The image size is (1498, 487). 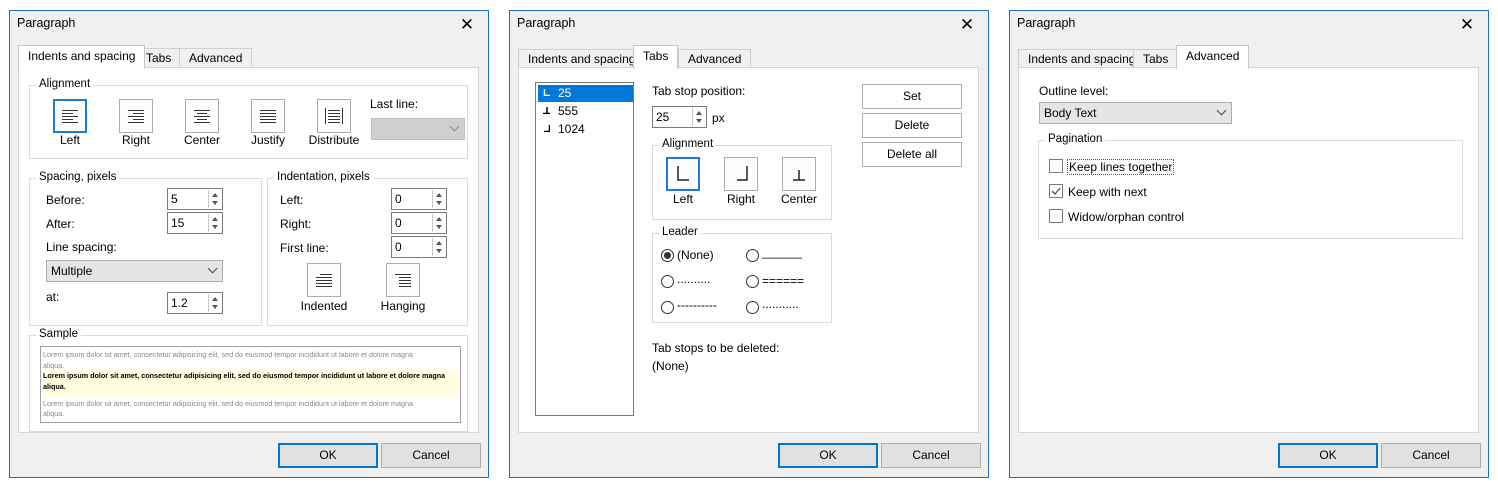 What do you see at coordinates (195, 199) in the screenshot?
I see `before-spin: 5` at bounding box center [195, 199].